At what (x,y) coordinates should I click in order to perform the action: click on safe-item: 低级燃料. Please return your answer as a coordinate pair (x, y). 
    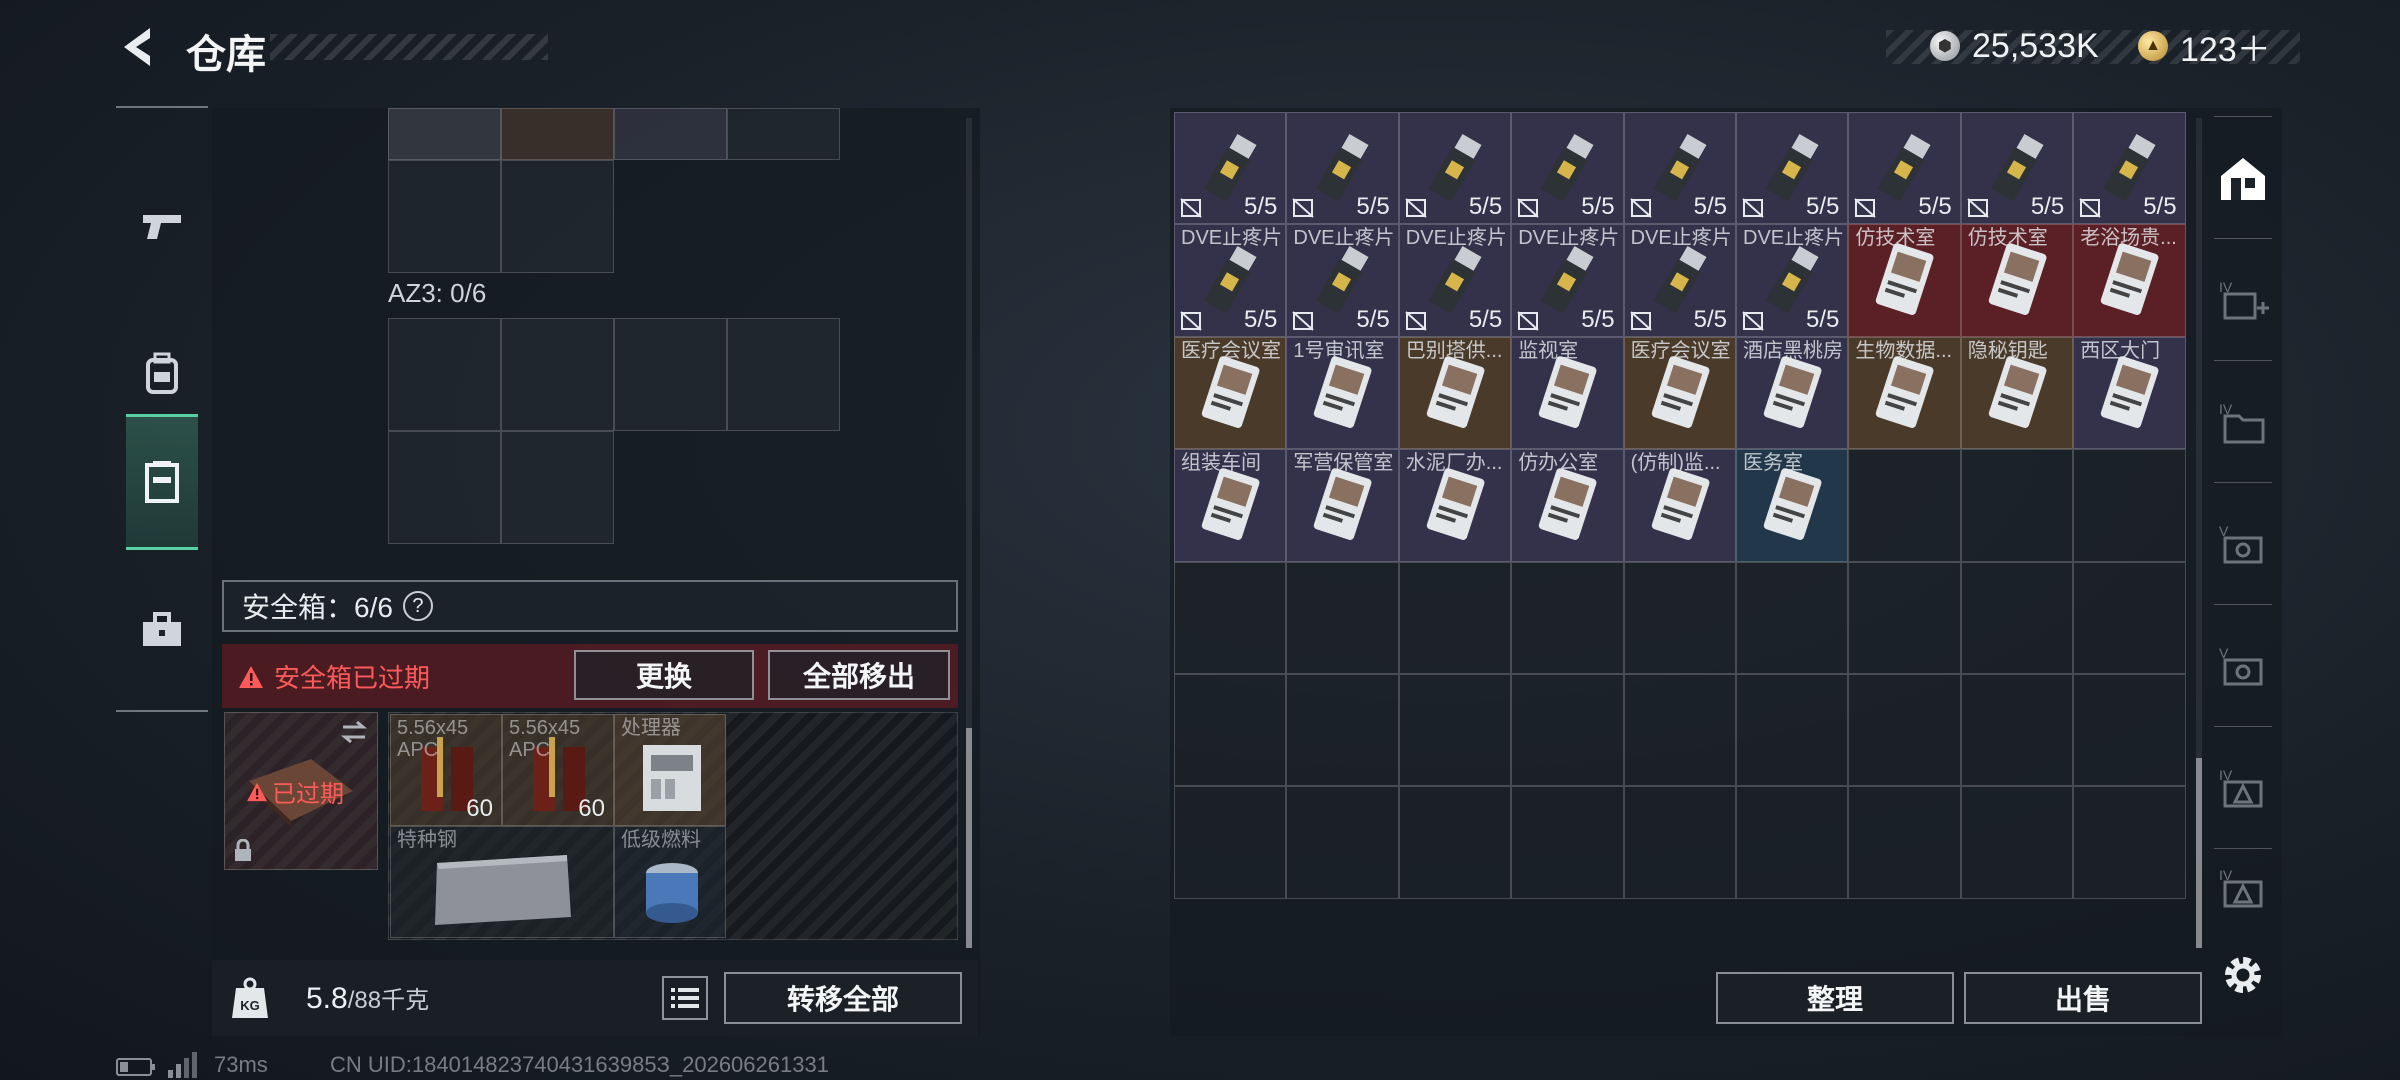
    Looking at the image, I should click on (670, 882).